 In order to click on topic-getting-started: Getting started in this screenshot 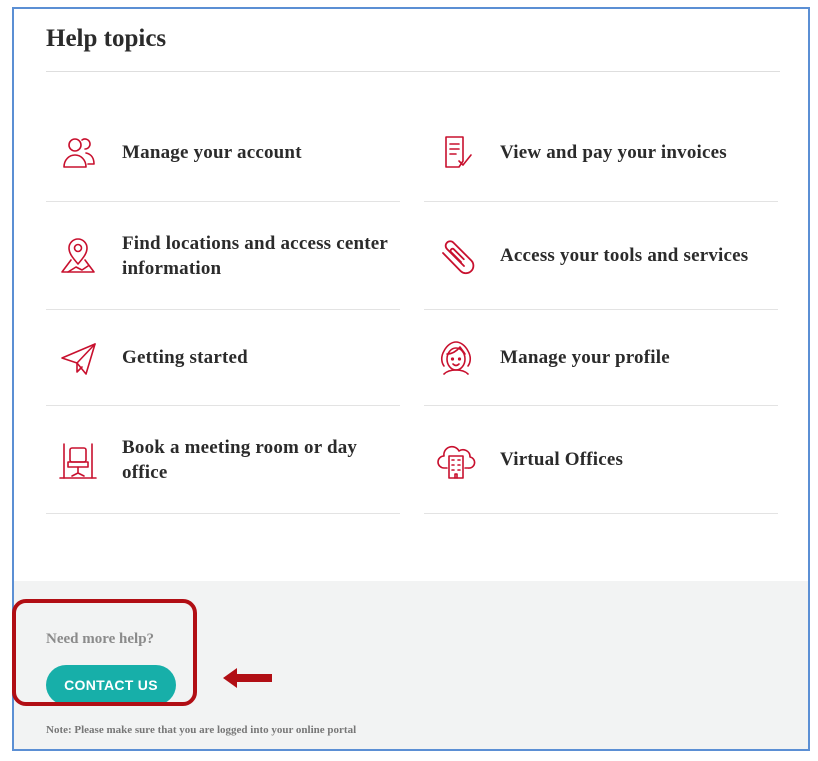, I will do `click(223, 358)`.